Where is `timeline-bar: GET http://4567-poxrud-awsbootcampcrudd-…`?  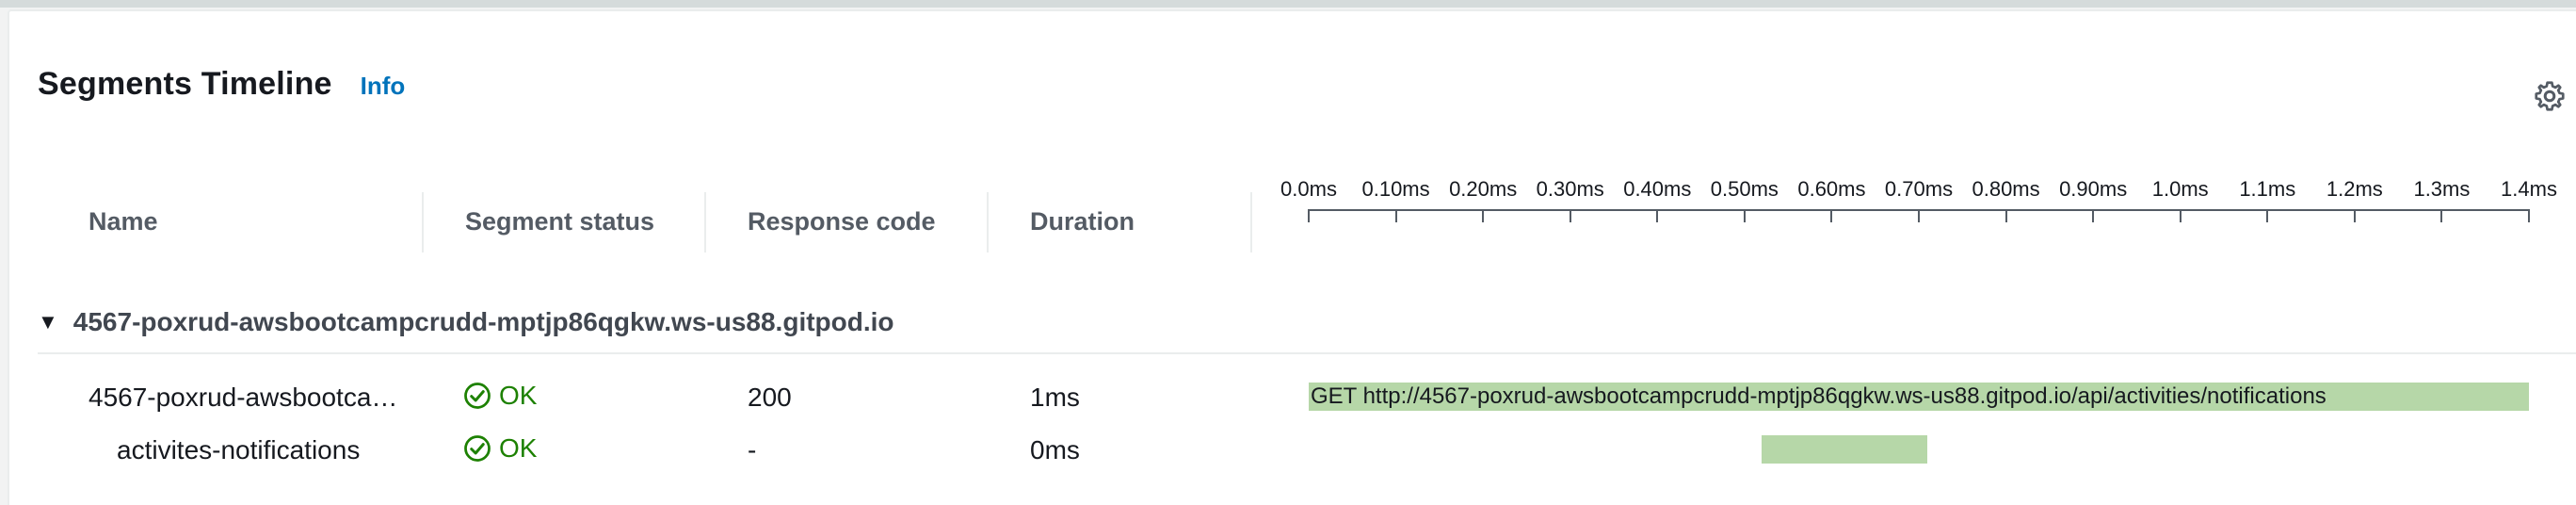 timeline-bar: GET http://4567-poxrud-awsbootcampcrudd-… is located at coordinates (1919, 397).